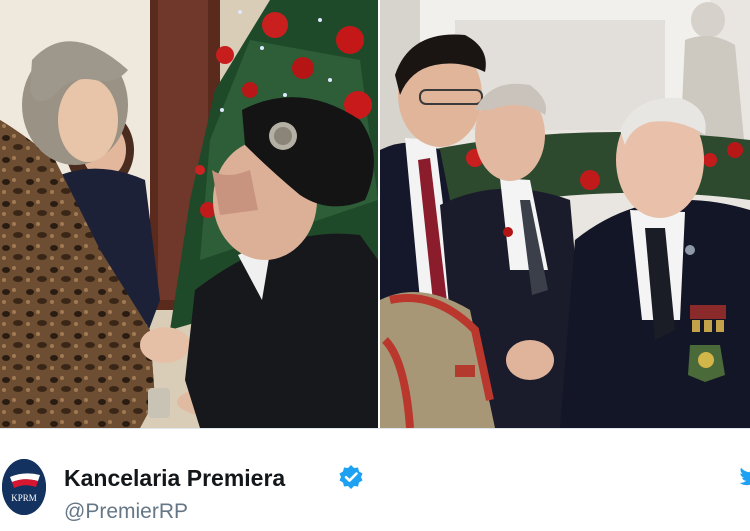  Describe the element at coordinates (744, 476) in the screenshot. I see `twitter-bird-icon` at that location.